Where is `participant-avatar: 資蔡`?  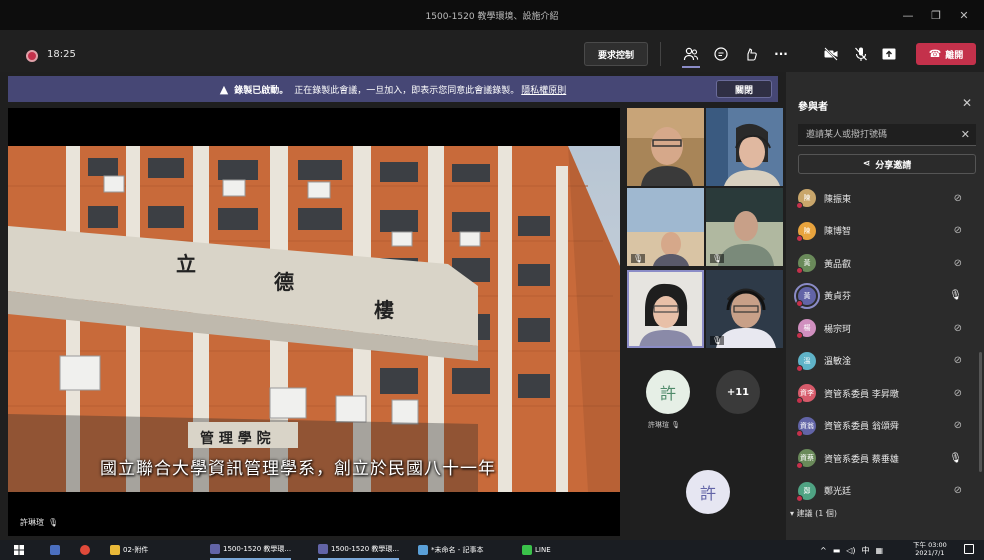 participant-avatar: 資蔡 is located at coordinates (806, 459).